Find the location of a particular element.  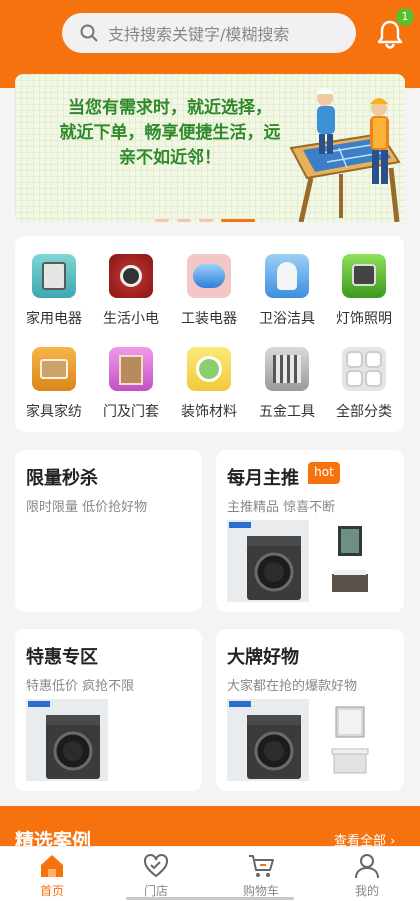

banner-line-1: 当您有需求时，就近选择， is located at coordinates (170, 108).